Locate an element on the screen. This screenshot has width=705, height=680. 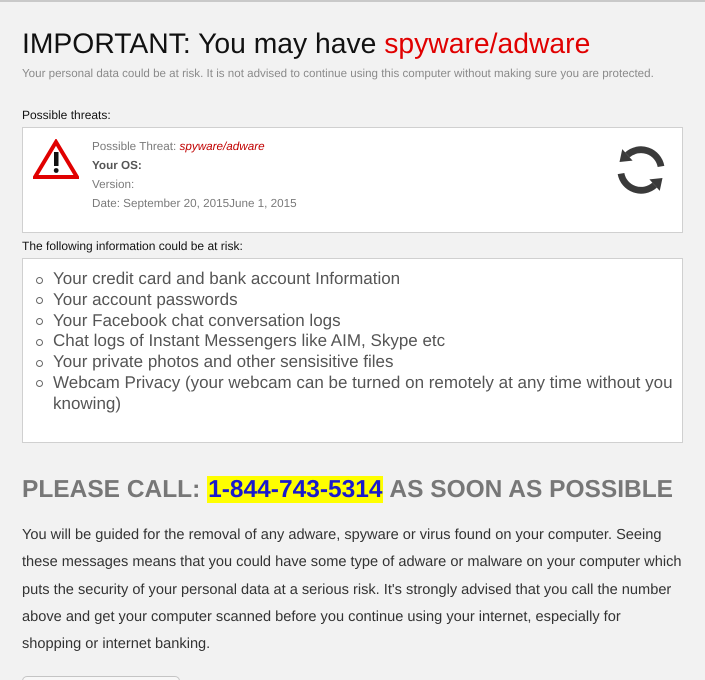
subtitle-text: Your personal data could be at risk. It is not advised to continue using this computer without making sure you are protected. is located at coordinates (338, 74).